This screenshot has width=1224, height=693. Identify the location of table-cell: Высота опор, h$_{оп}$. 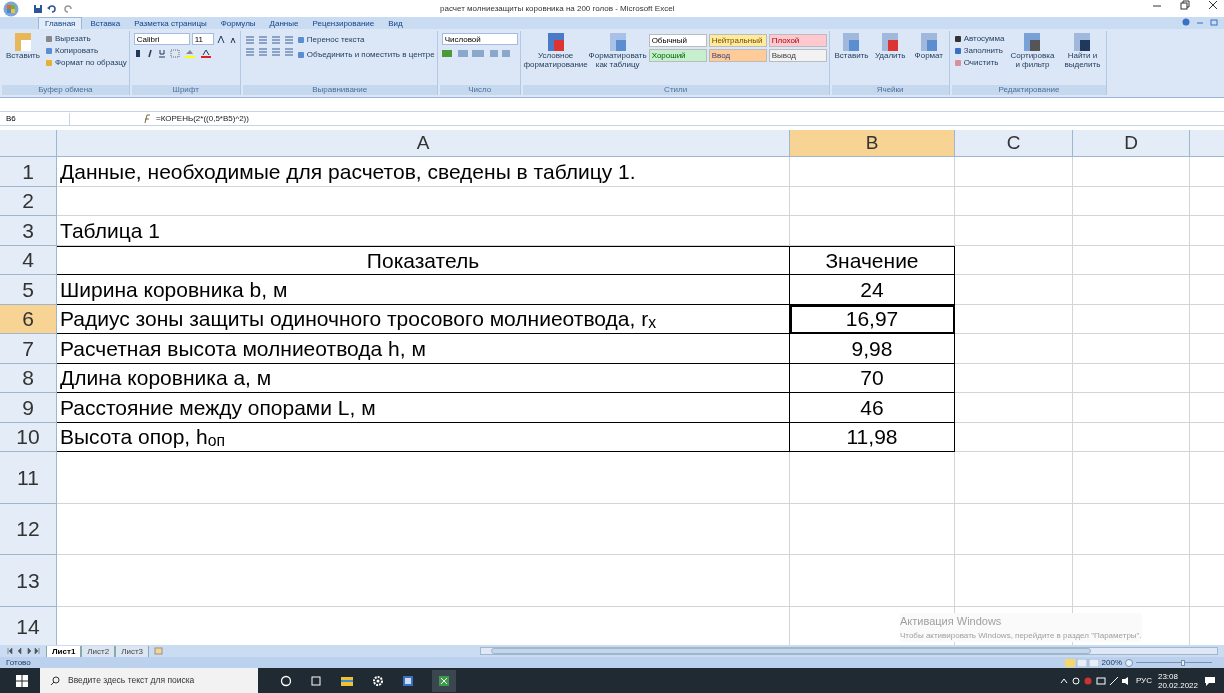
(423, 437).